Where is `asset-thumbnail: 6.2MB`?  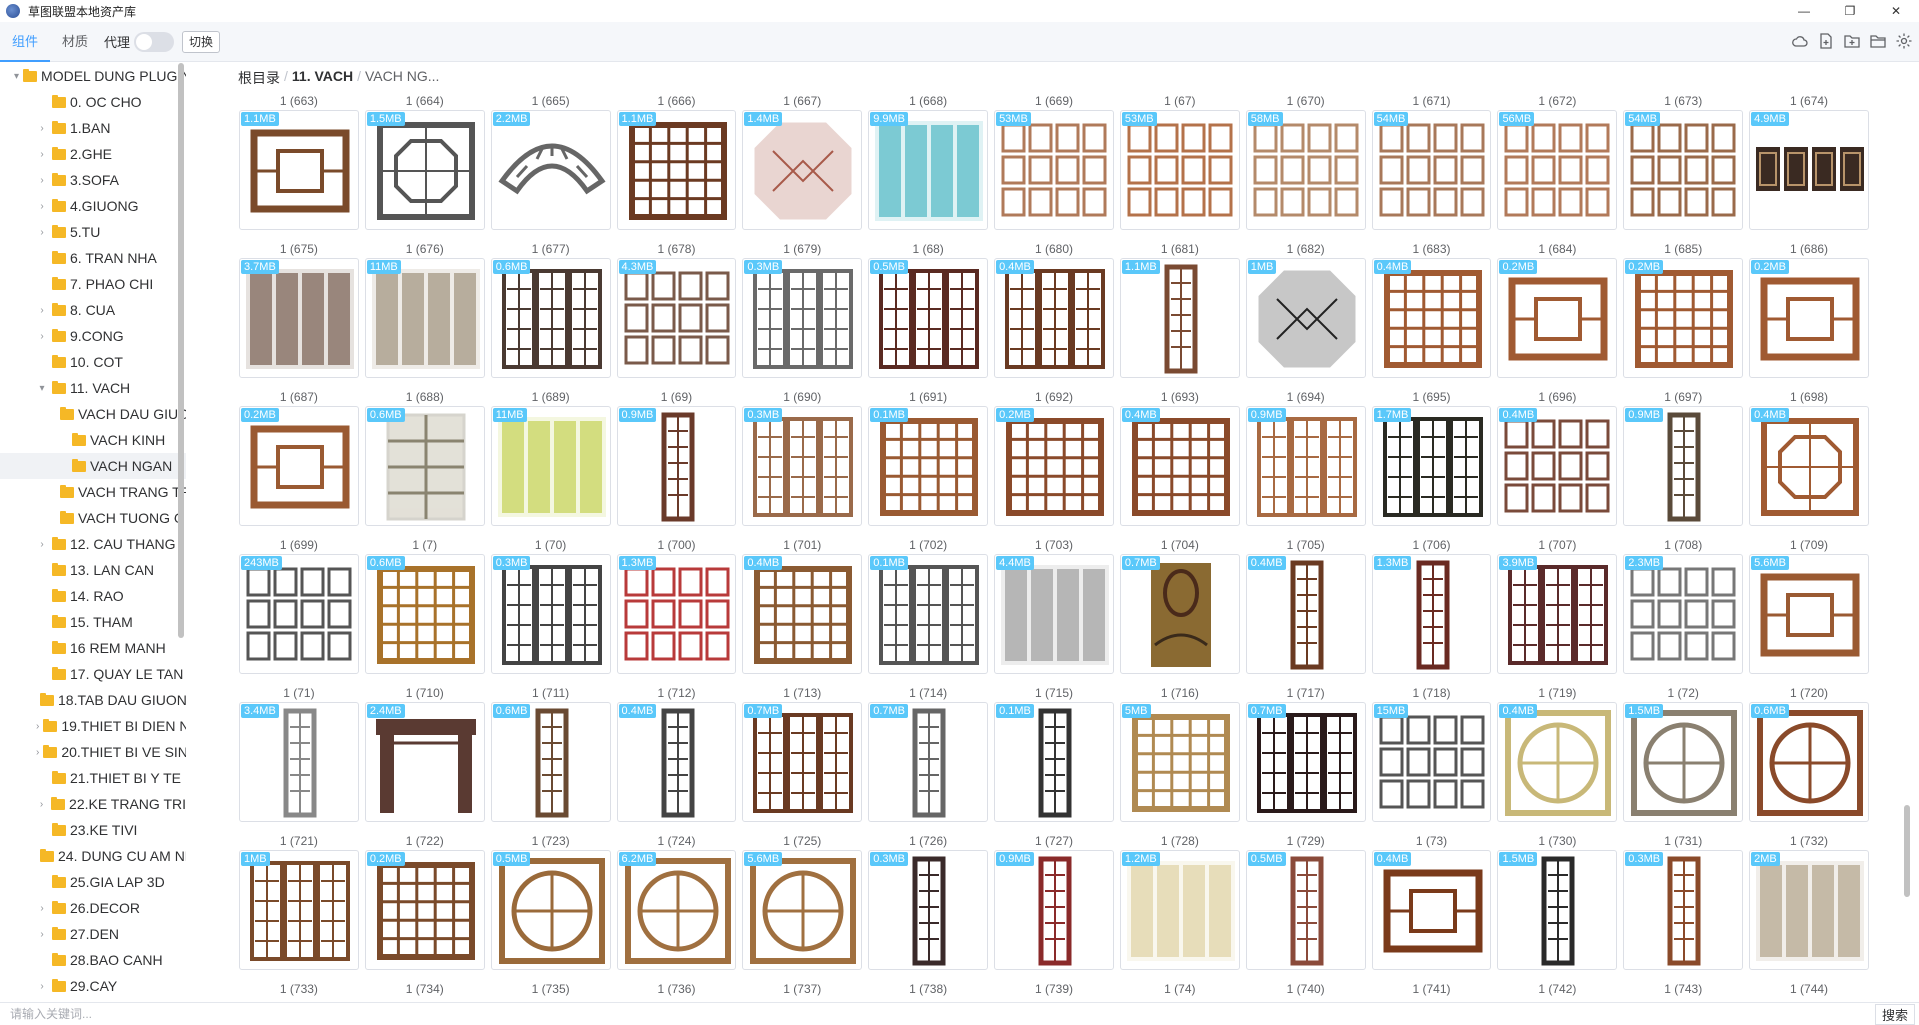
asset-thumbnail: 6.2MB is located at coordinates (676, 910).